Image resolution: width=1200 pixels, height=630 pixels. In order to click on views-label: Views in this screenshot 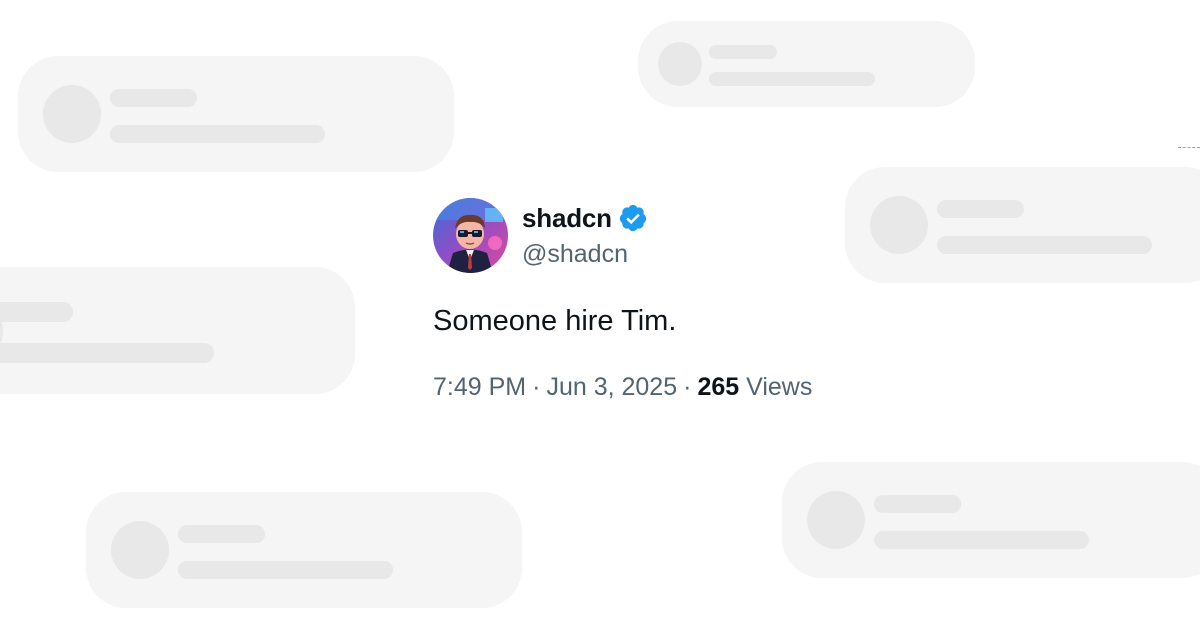, I will do `click(779, 387)`.